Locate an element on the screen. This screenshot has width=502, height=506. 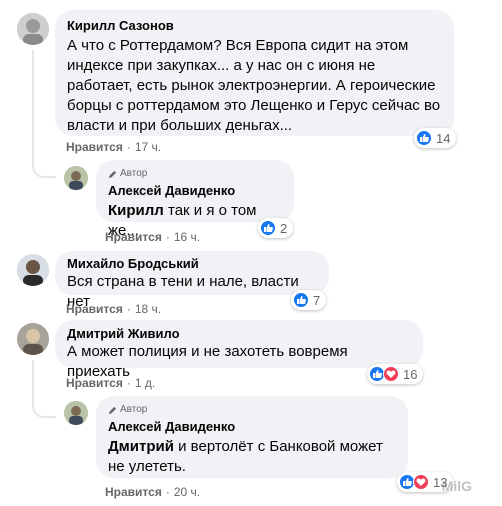
reaction-count: 2 is located at coordinates (284, 228).